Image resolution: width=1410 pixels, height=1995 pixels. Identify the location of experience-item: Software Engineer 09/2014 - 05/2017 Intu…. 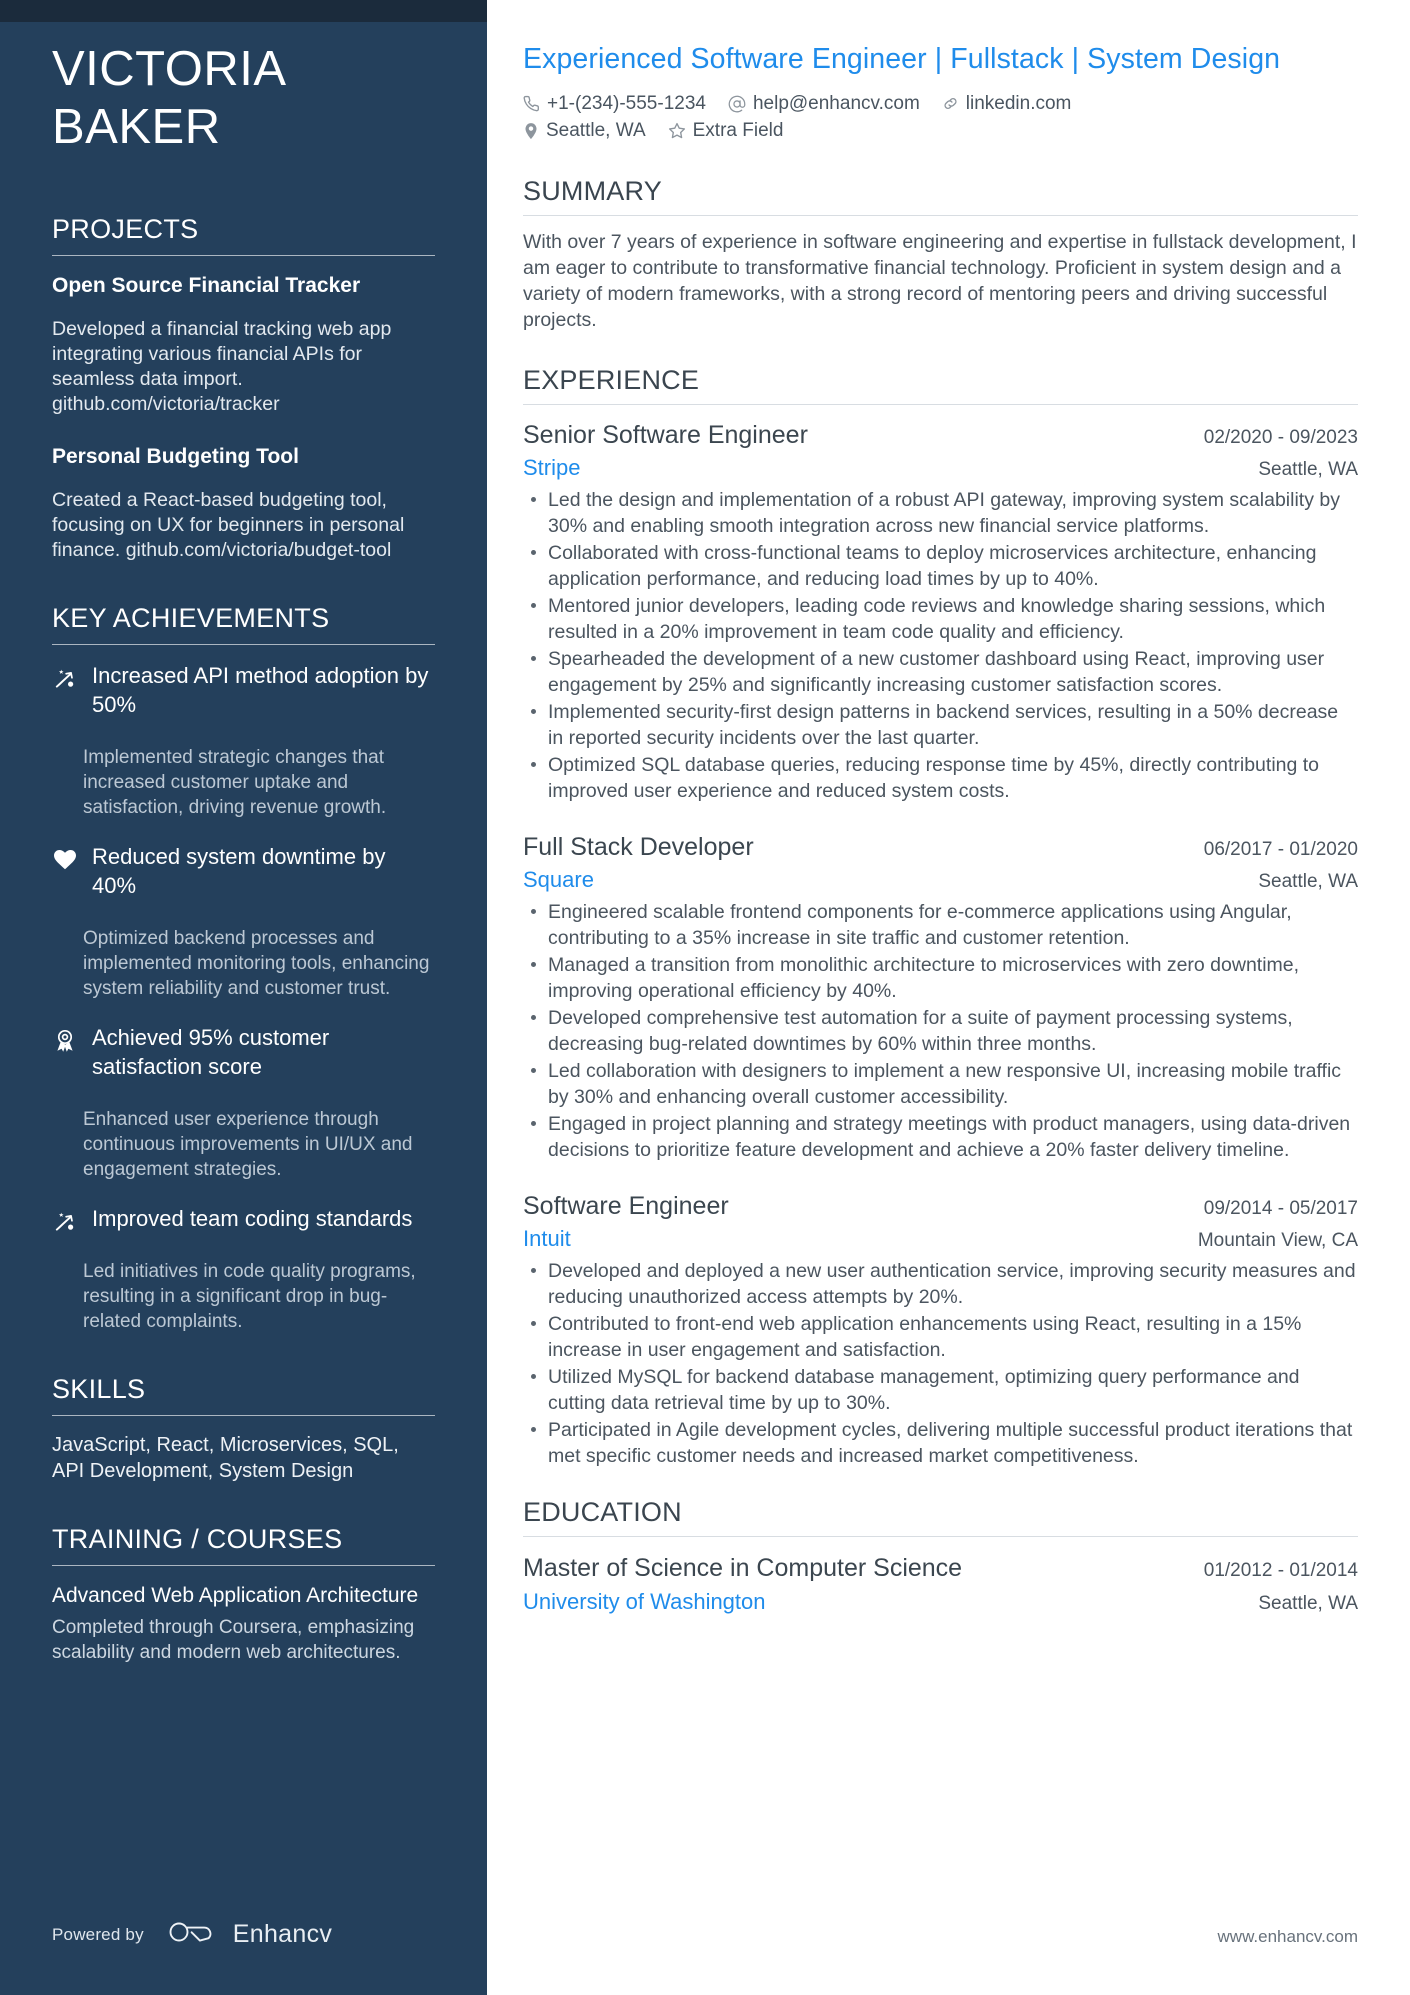
(940, 1329).